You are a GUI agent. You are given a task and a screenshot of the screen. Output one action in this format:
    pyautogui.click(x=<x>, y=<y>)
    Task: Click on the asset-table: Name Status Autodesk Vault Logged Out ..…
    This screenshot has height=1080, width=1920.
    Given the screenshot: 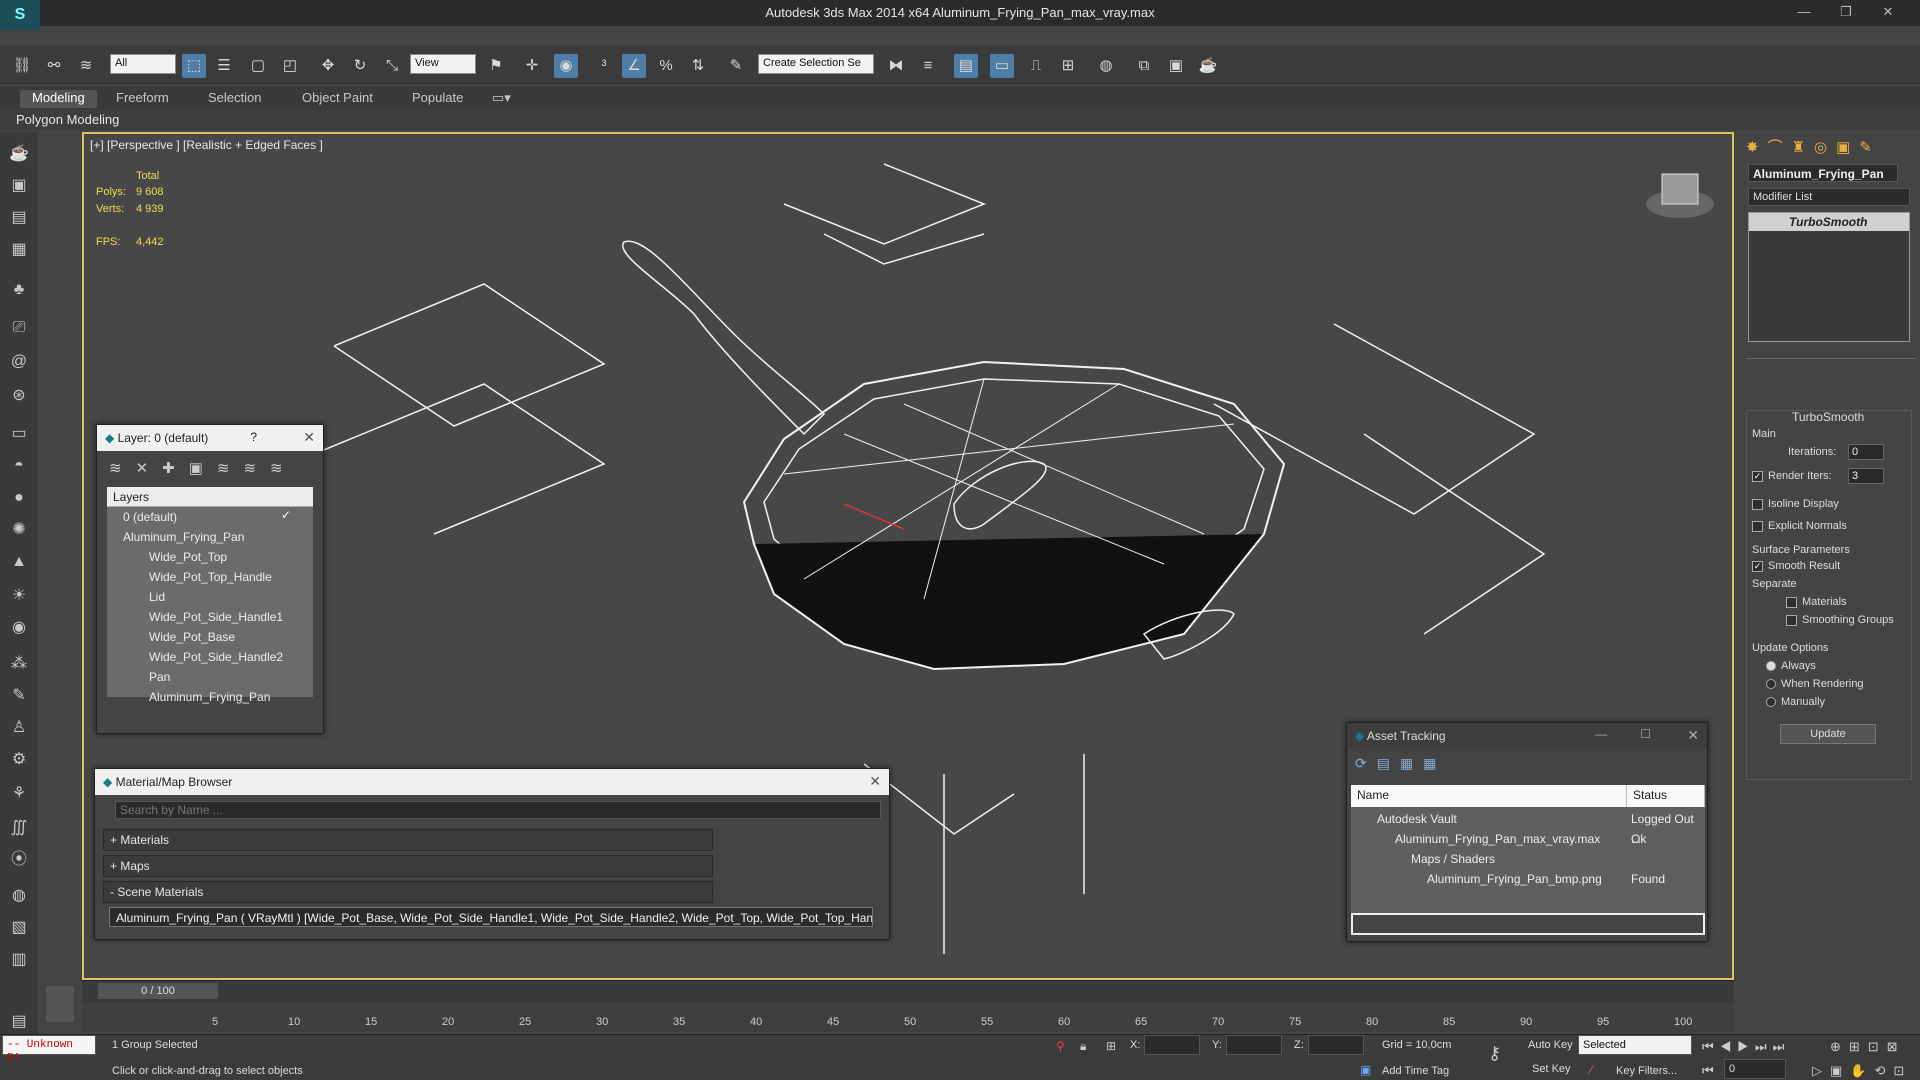 What is the action you would take?
    pyautogui.click(x=1528, y=857)
    